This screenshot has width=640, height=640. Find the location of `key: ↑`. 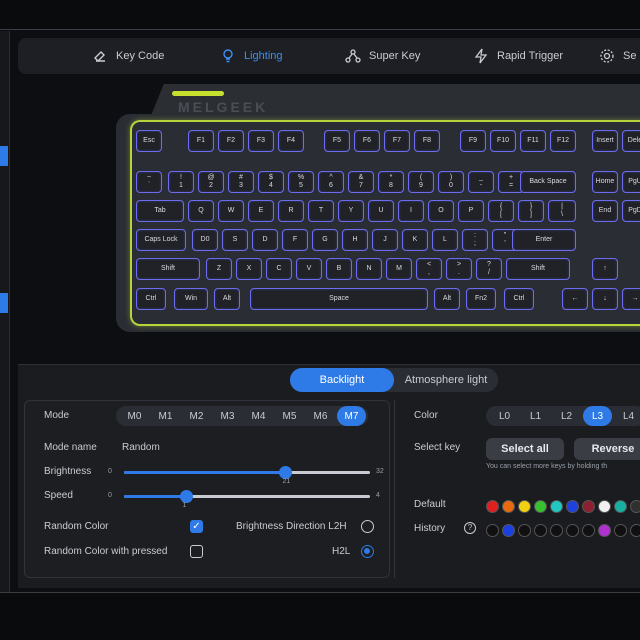

key: ↑ is located at coordinates (605, 269).